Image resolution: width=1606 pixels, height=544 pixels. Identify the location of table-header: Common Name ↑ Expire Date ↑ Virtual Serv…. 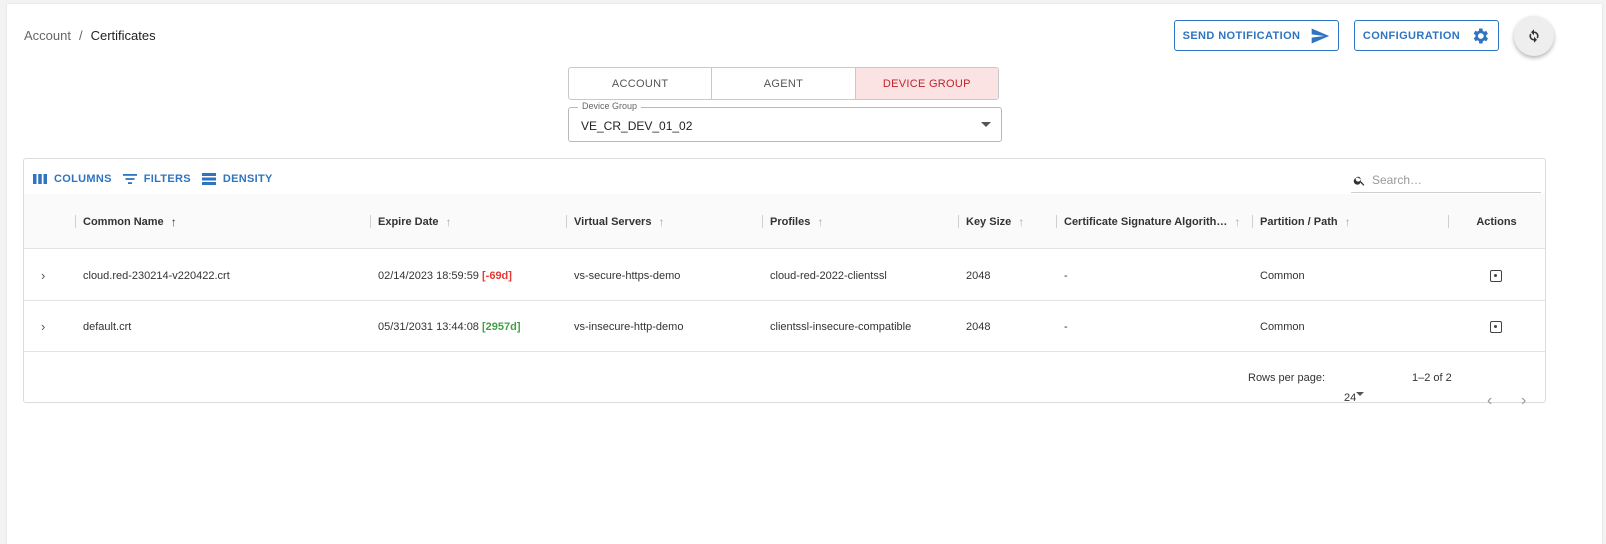
(784, 221).